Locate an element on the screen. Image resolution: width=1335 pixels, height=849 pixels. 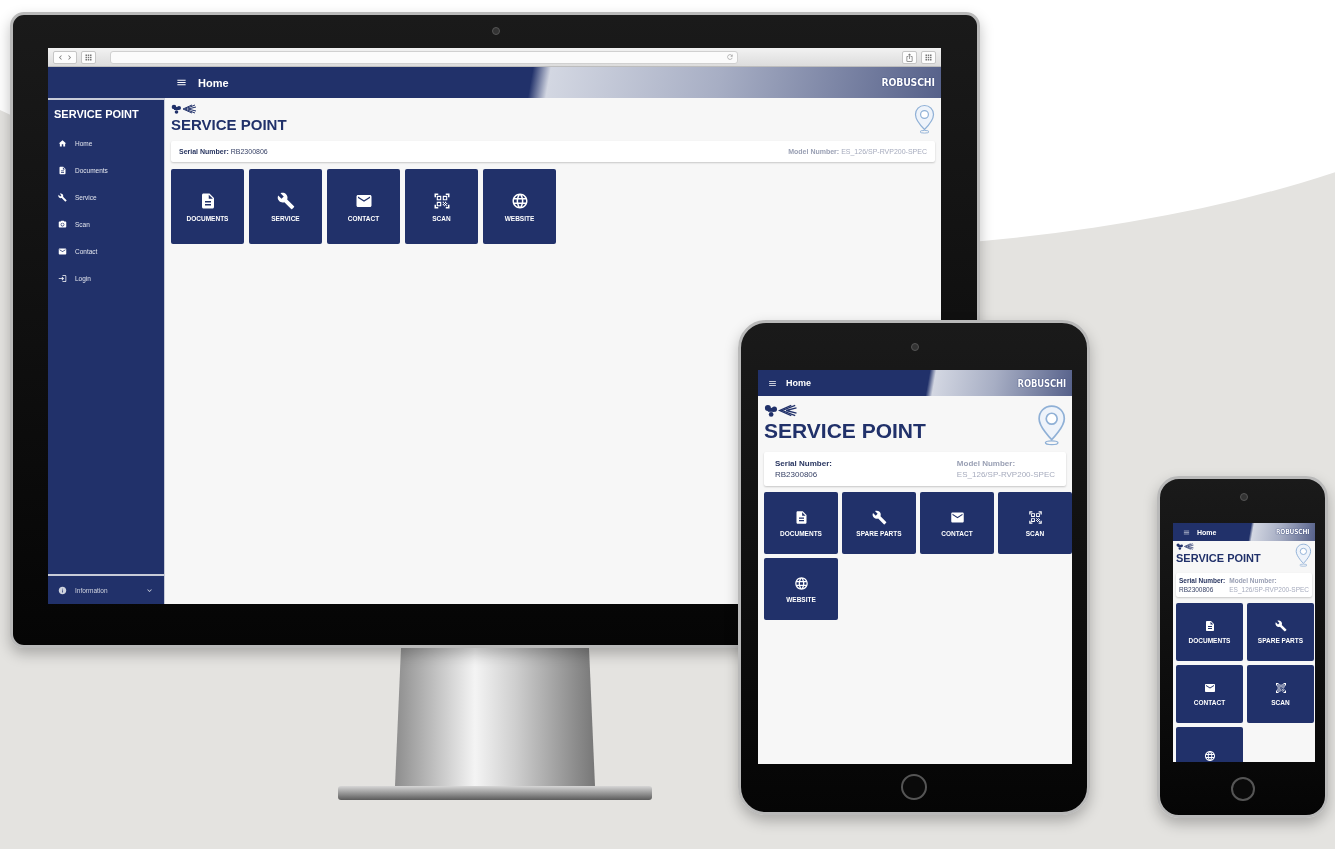
sidebar-title: SERVICE POINT is located at coordinates (96, 114).